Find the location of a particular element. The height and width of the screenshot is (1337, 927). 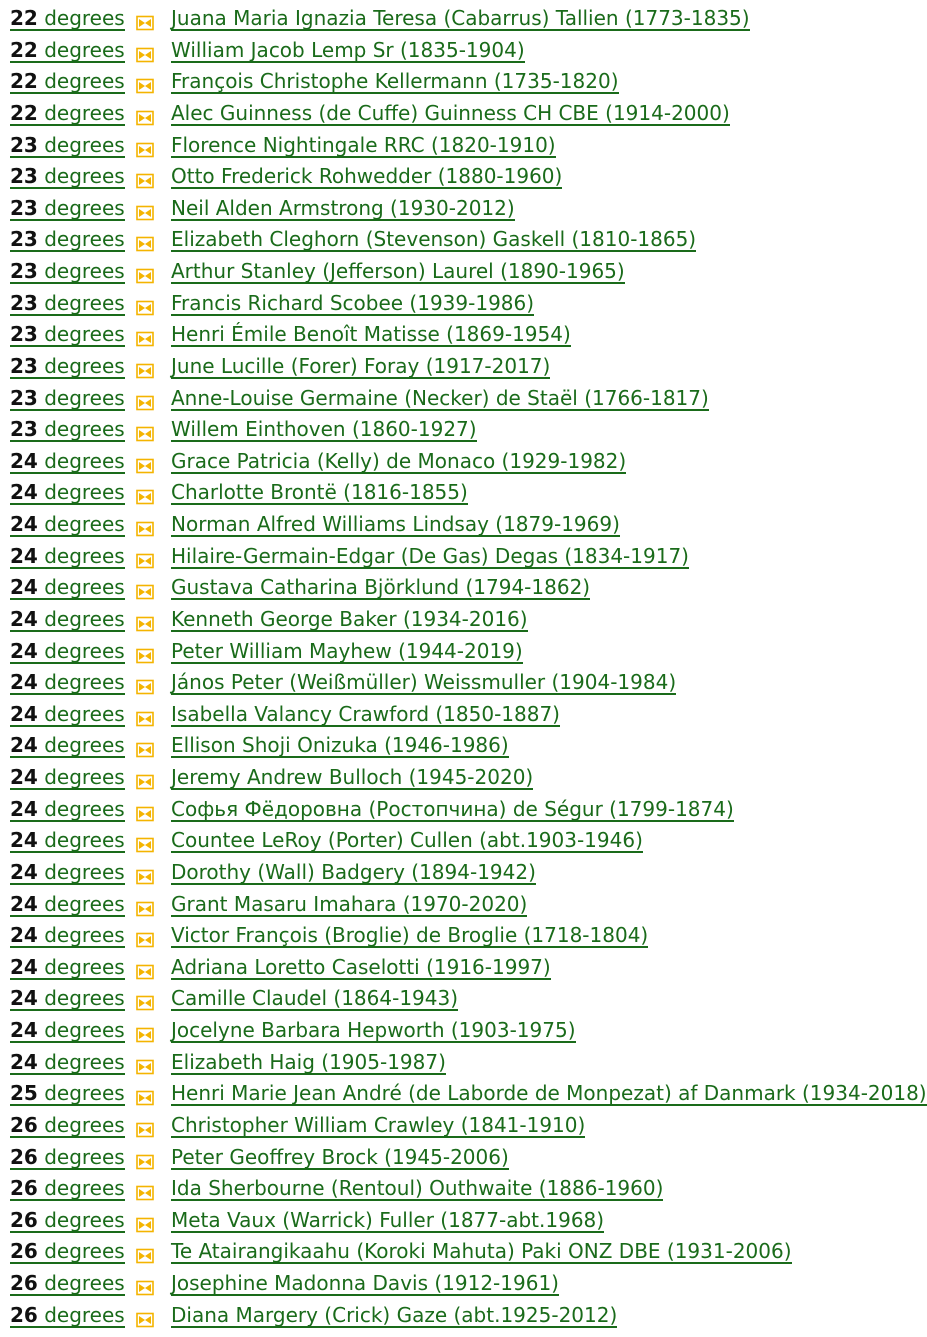

person-link: Florence Nightingale RRC (1820-1910) is located at coordinates (363, 146).